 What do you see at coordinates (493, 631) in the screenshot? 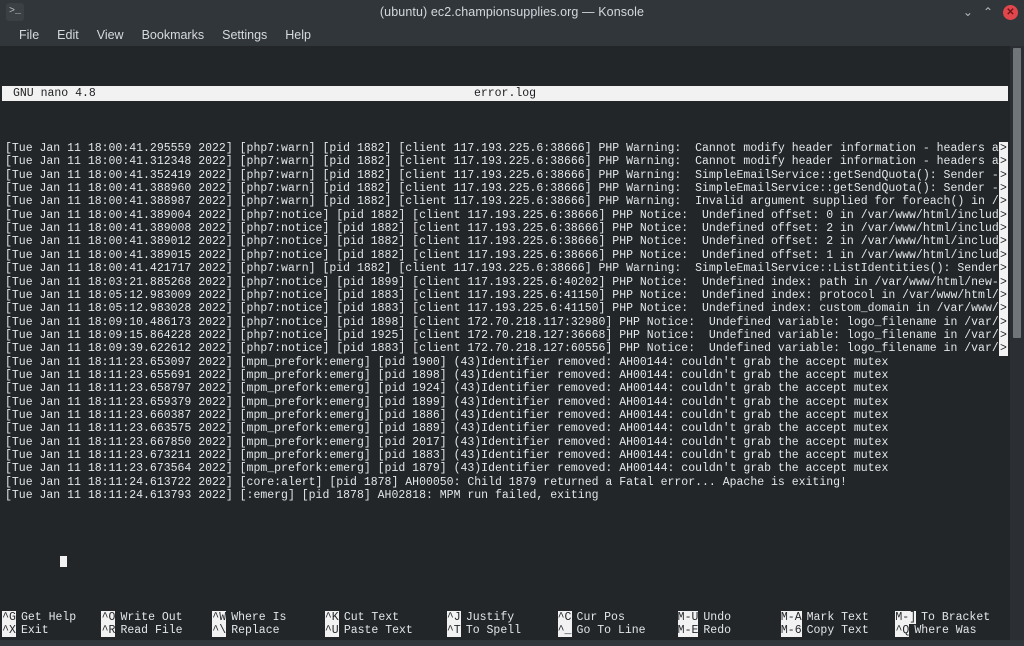
I see `shortcut-label: To Spell` at bounding box center [493, 631].